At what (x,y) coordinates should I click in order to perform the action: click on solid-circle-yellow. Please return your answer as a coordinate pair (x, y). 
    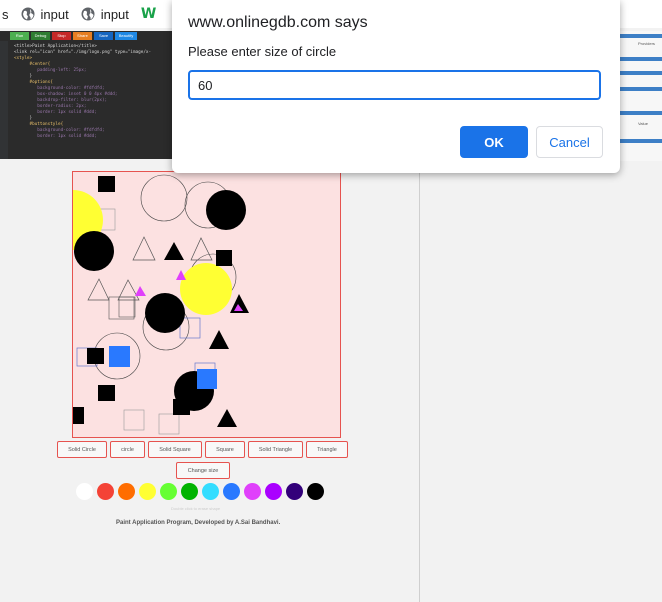
    Looking at the image, I should click on (206, 289).